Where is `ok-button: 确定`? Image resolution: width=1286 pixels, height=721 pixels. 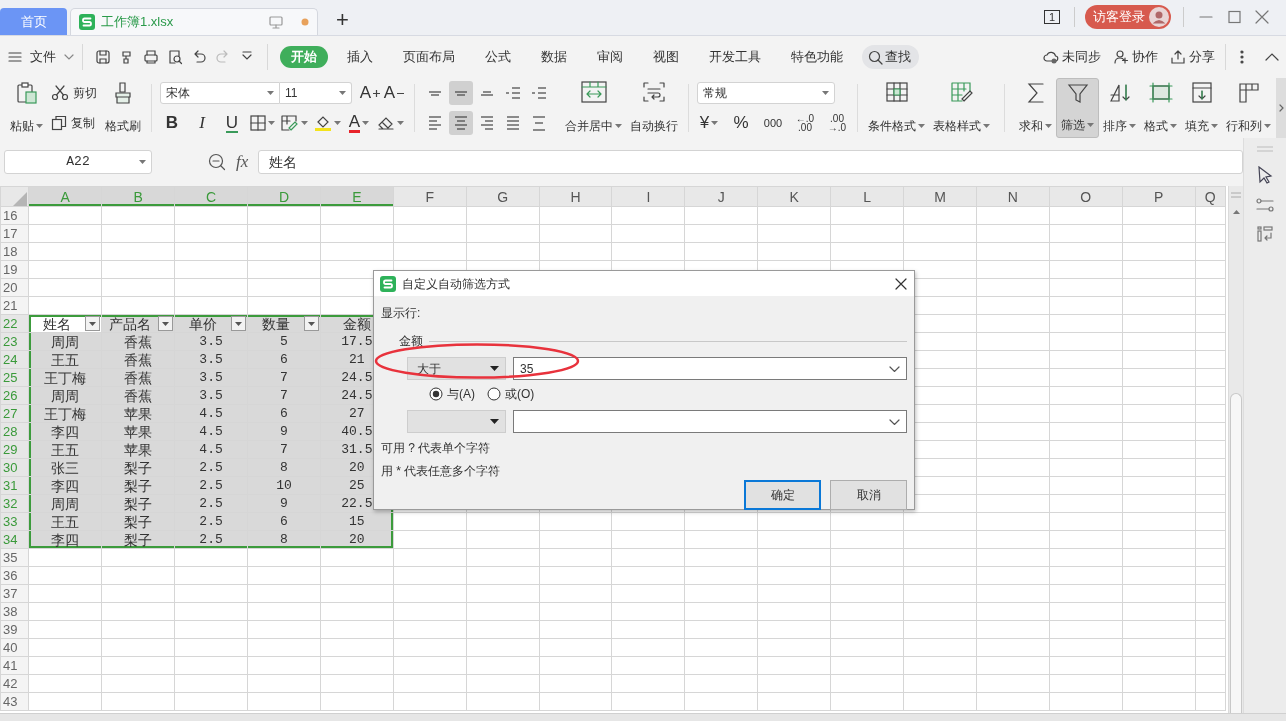
ok-button: 确定 is located at coordinates (782, 495).